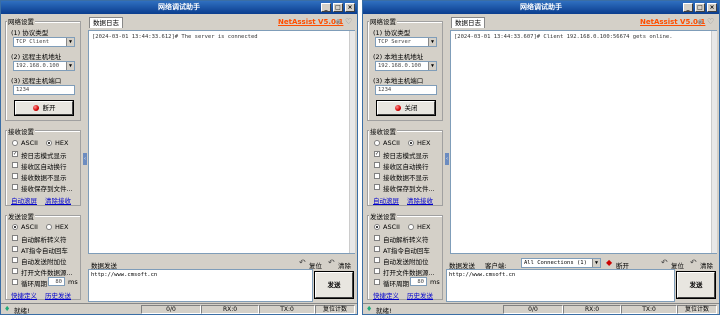 The width and height of the screenshot is (720, 315). What do you see at coordinates (36, 81) in the screenshot?
I see `port-label: (3) 远程主机端口` at bounding box center [36, 81].